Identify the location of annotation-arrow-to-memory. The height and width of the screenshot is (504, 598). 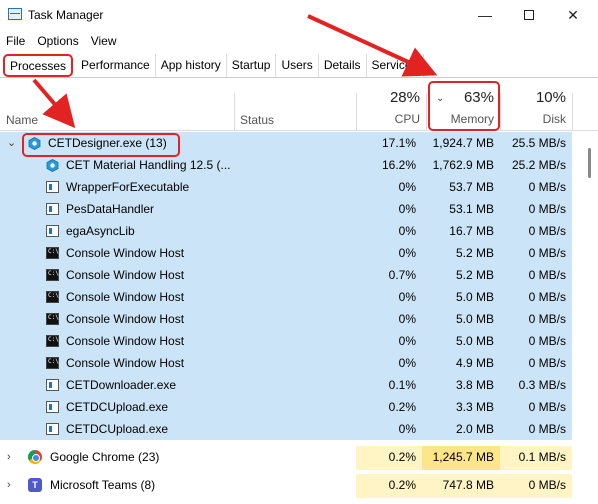
(372, 45).